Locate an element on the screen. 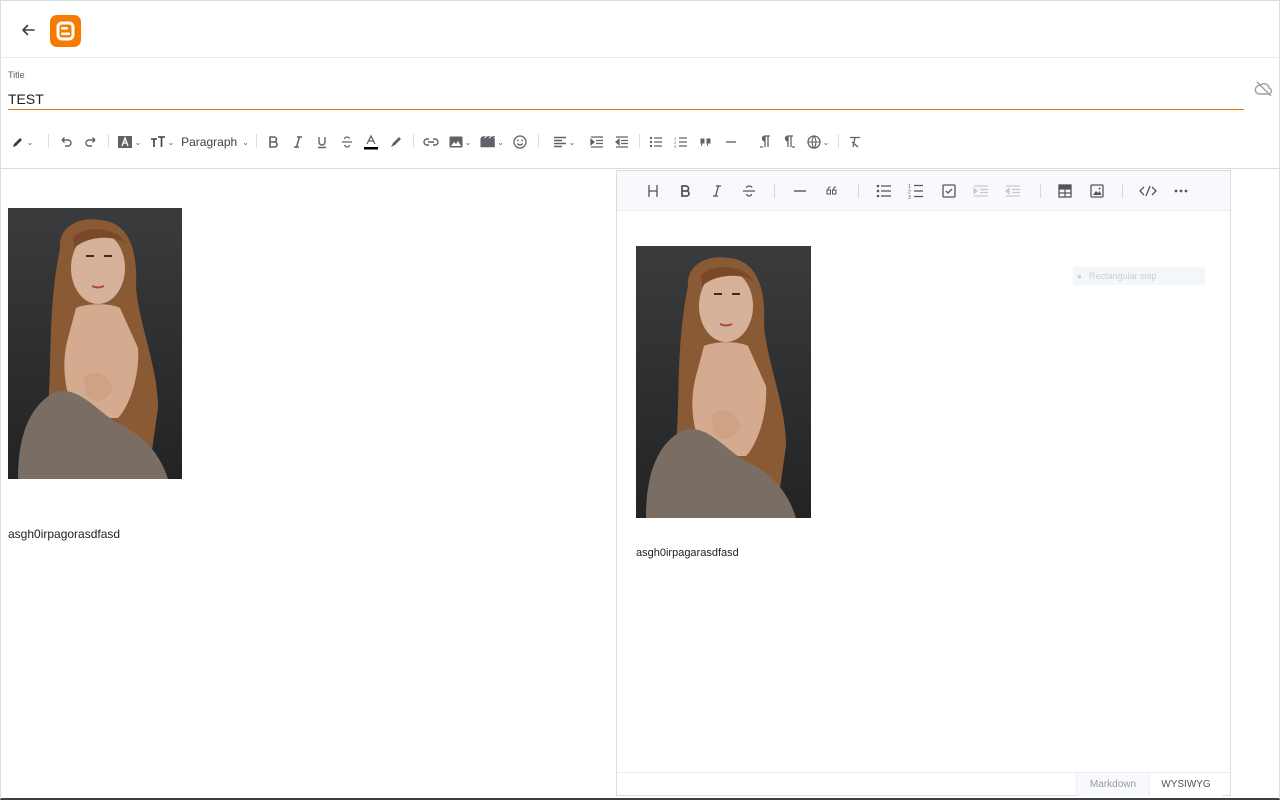 The height and width of the screenshot is (800, 1280). editor-ordered-list-button: 123 is located at coordinates (916, 191).